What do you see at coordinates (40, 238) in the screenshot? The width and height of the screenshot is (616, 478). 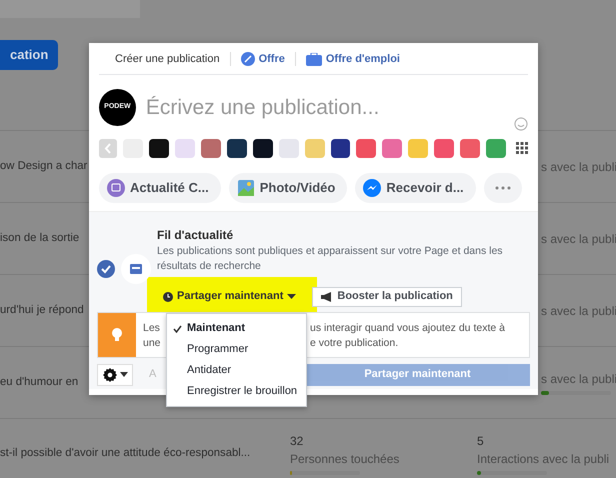 I see `post-title: ison de la sortie` at bounding box center [40, 238].